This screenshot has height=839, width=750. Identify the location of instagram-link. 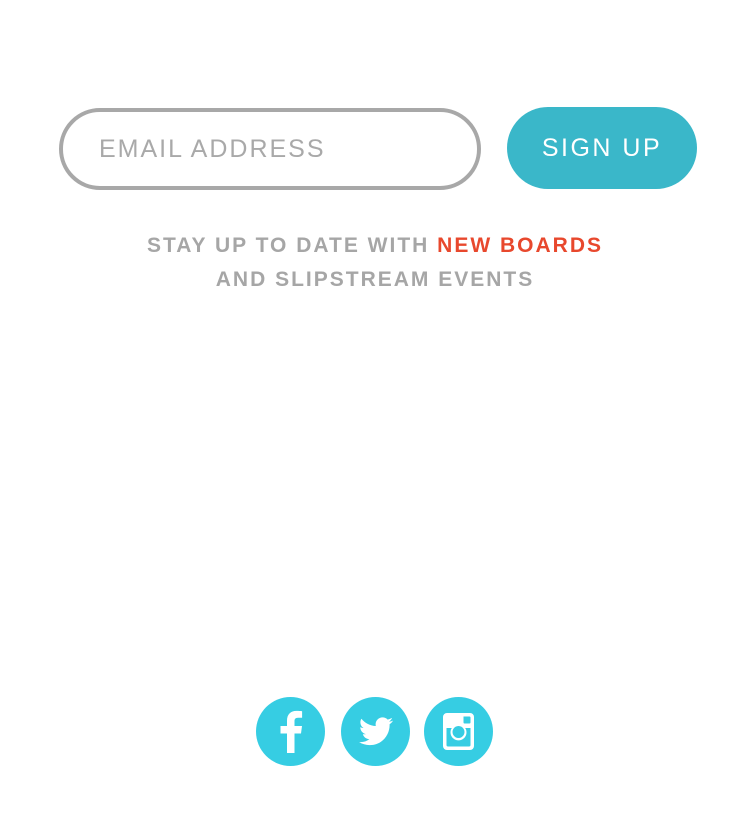
(458, 731).